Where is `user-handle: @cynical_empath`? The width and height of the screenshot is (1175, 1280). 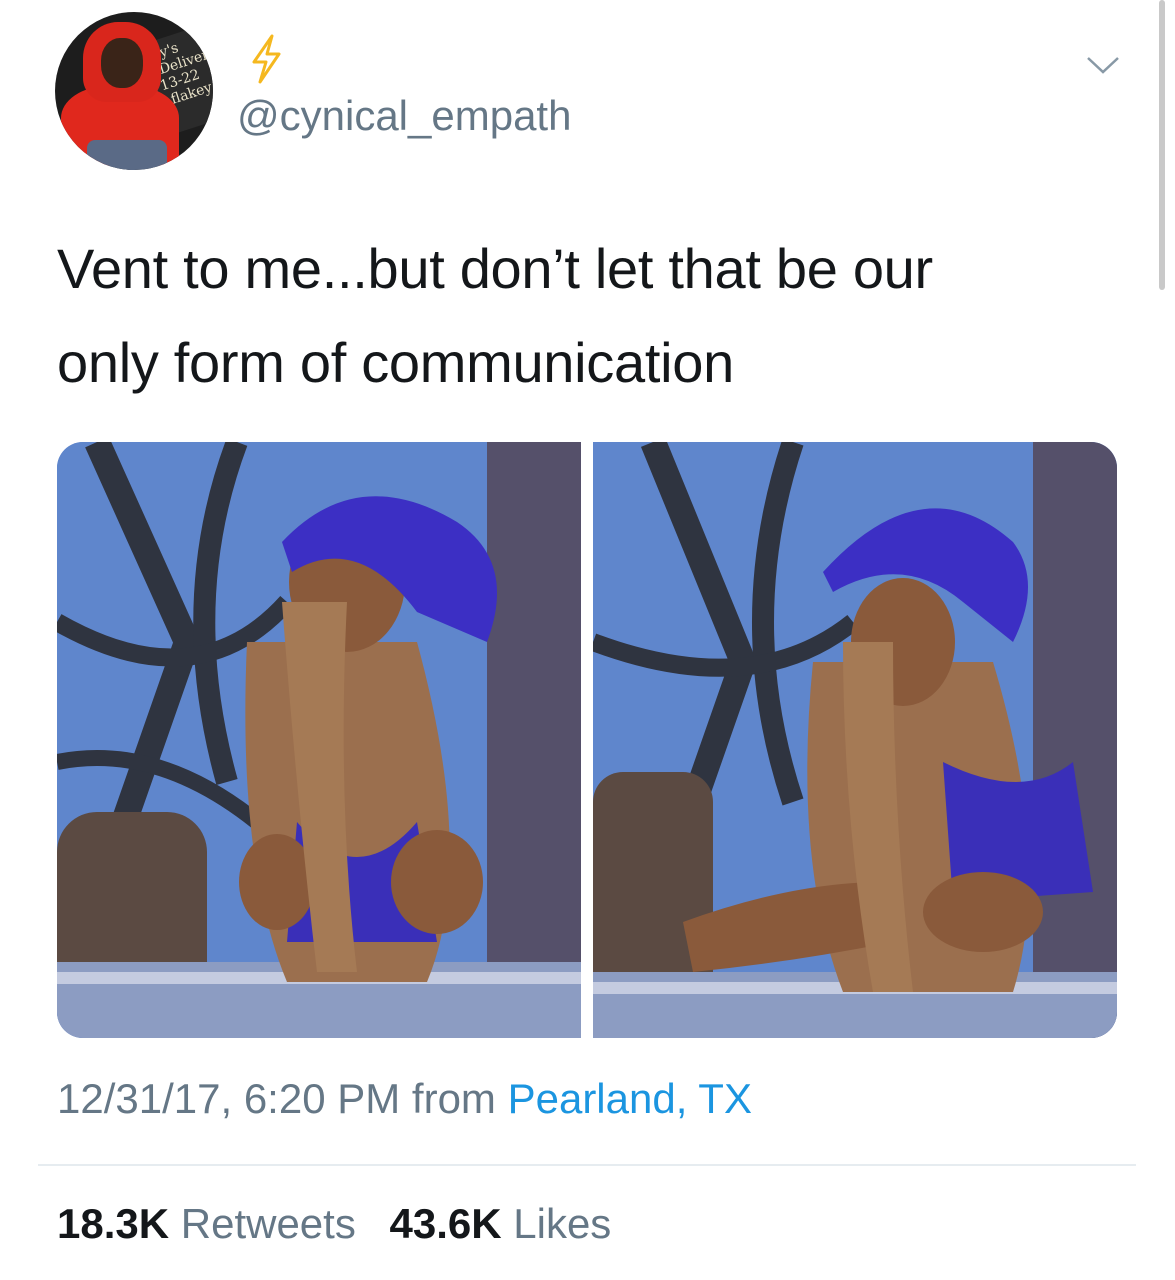 user-handle: @cynical_empath is located at coordinates (404, 116).